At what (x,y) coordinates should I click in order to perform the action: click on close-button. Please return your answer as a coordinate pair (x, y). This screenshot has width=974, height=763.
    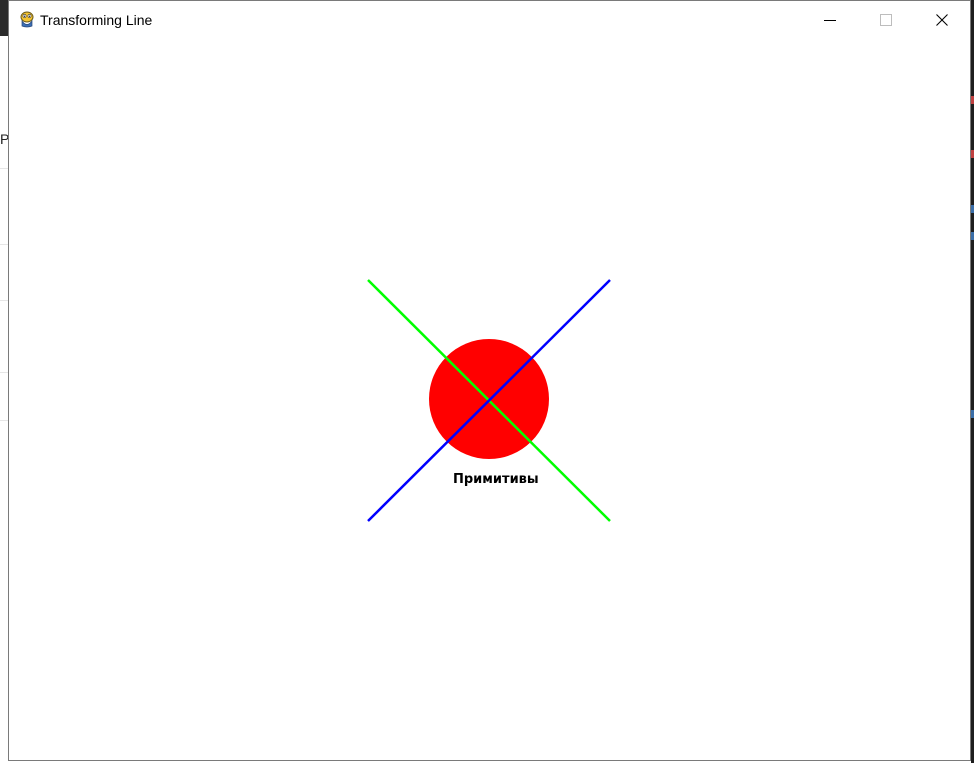
    Looking at the image, I should click on (942, 19).